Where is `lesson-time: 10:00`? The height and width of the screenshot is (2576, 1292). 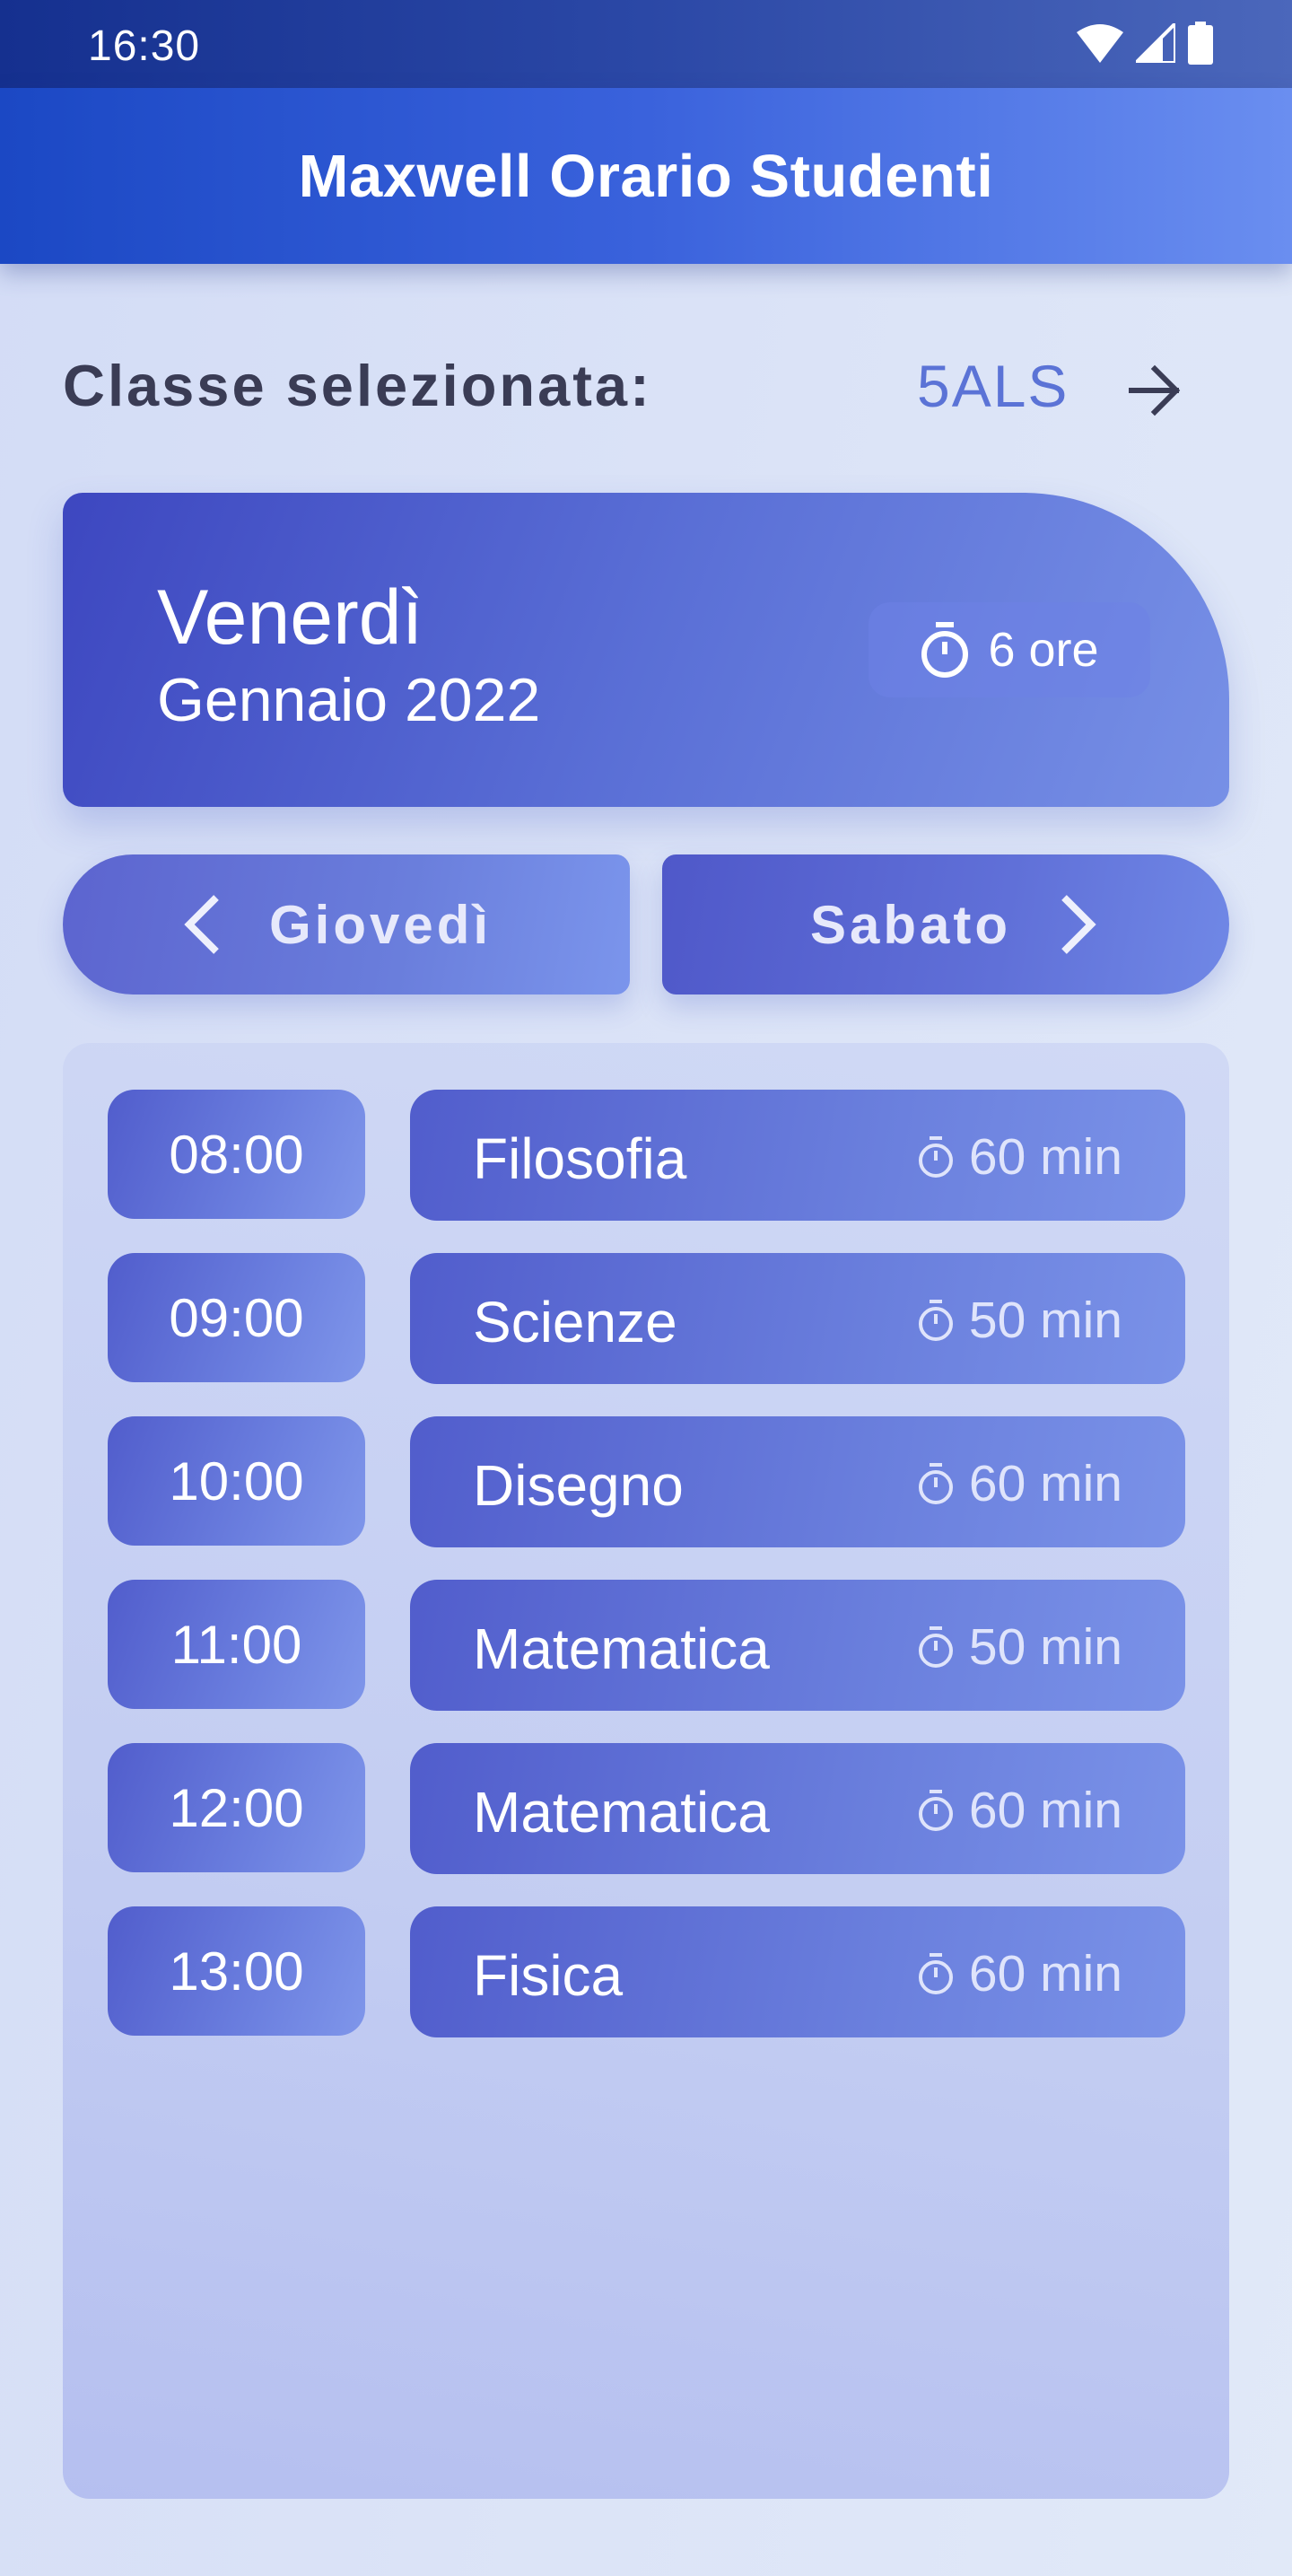 lesson-time: 10:00 is located at coordinates (236, 1481).